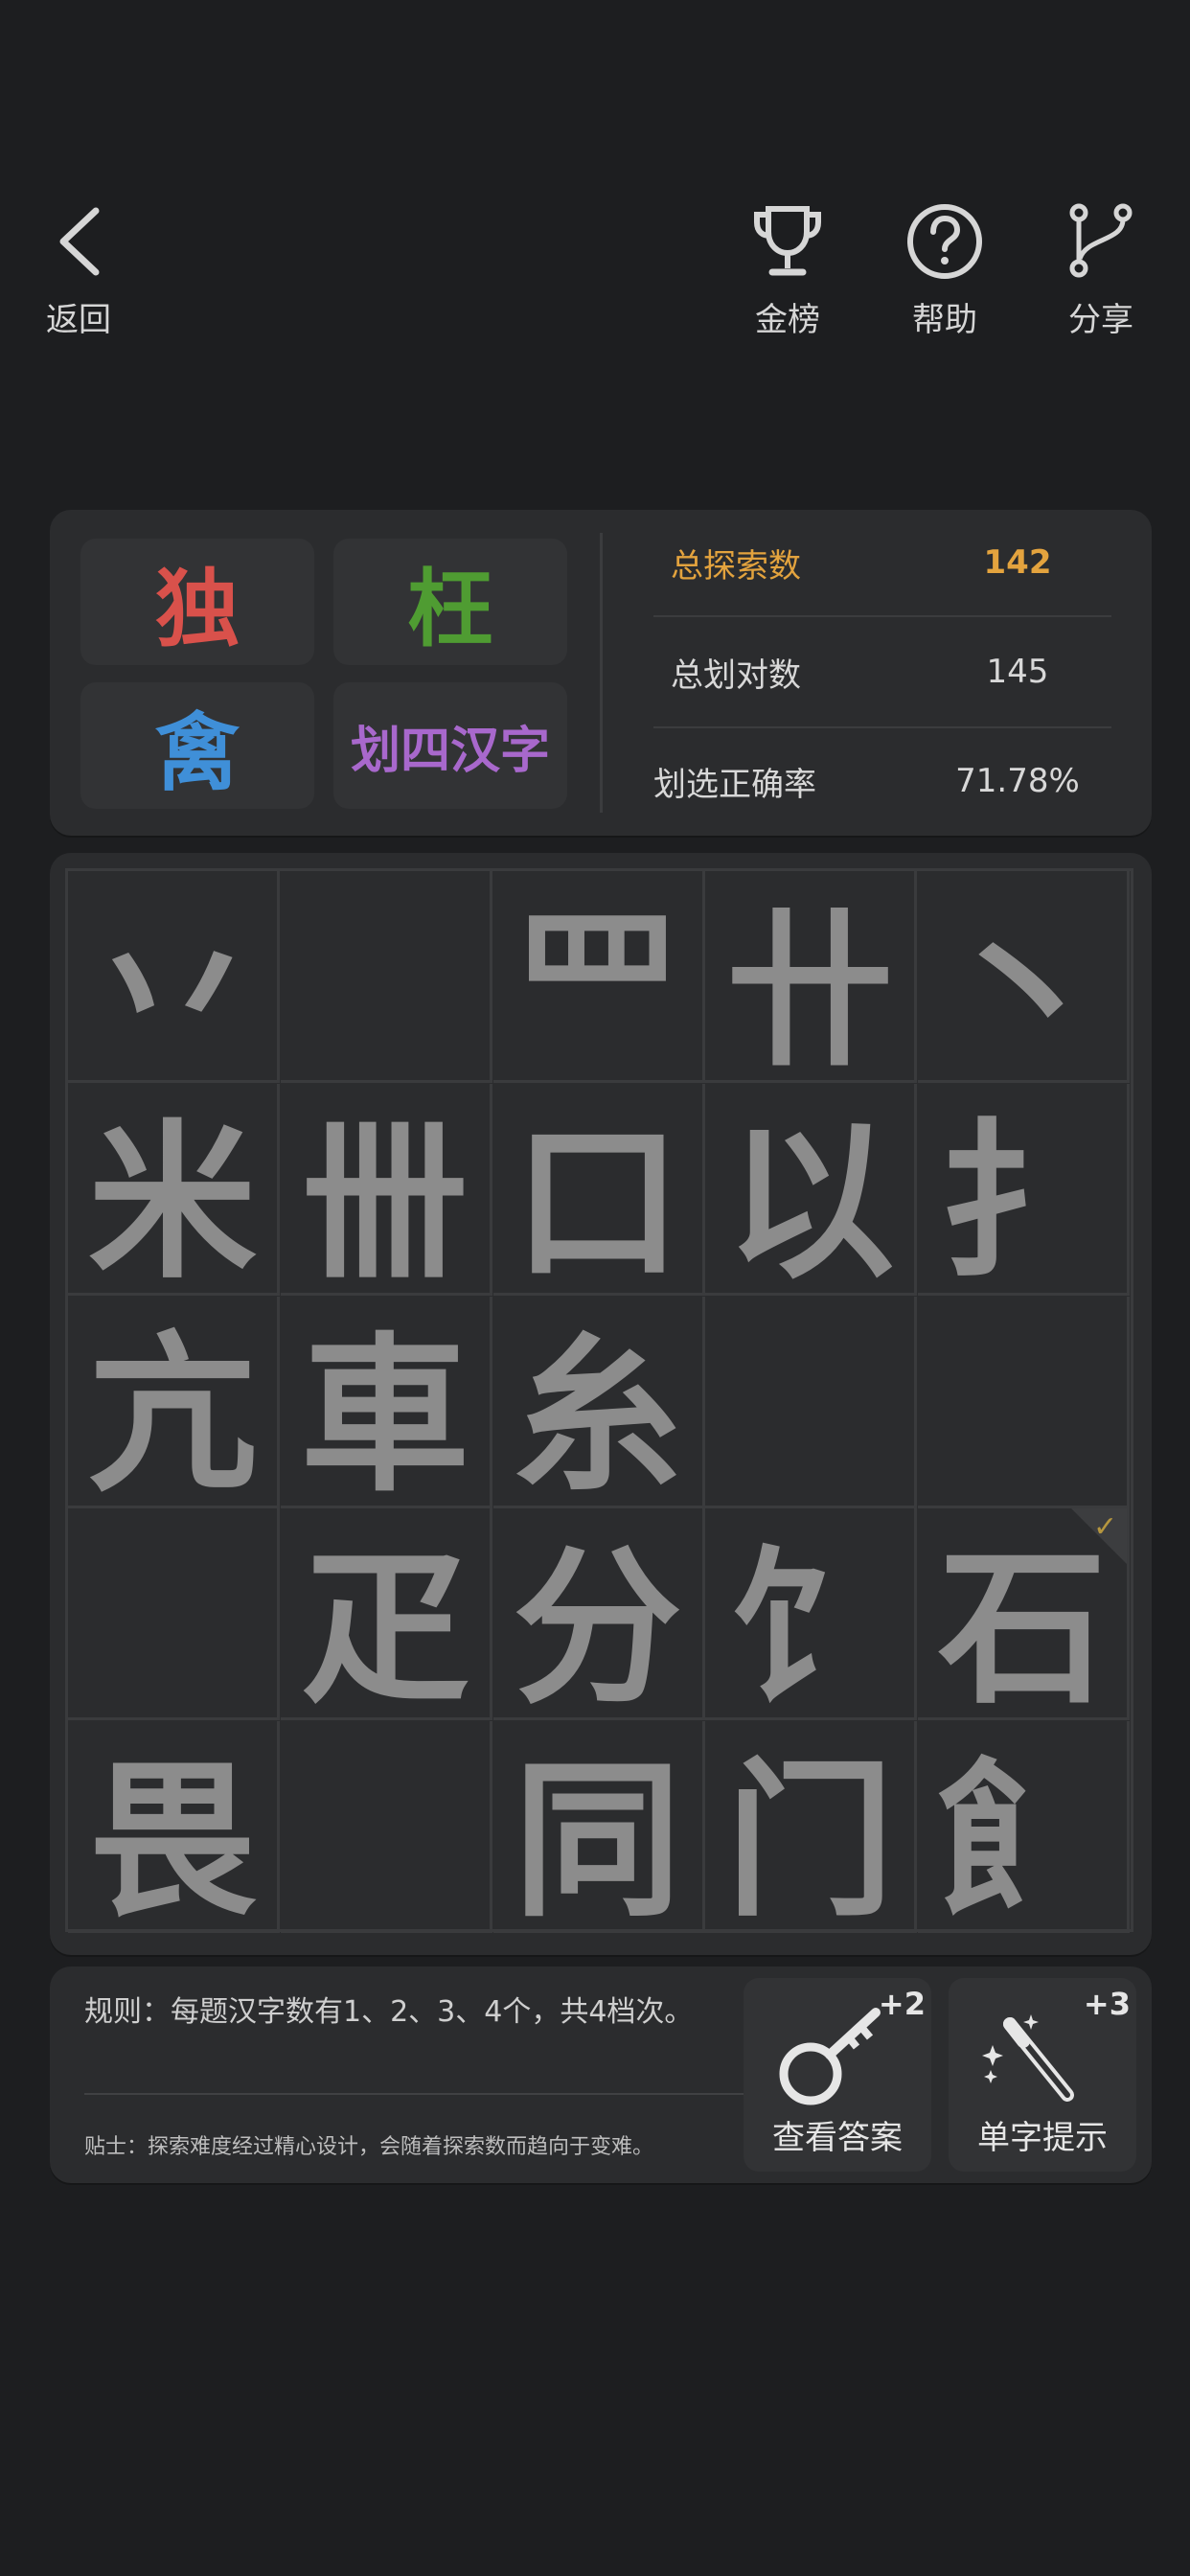 The image size is (1190, 2576). Describe the element at coordinates (1023, 987) in the screenshot. I see `grid-cell-character: 丶` at that location.